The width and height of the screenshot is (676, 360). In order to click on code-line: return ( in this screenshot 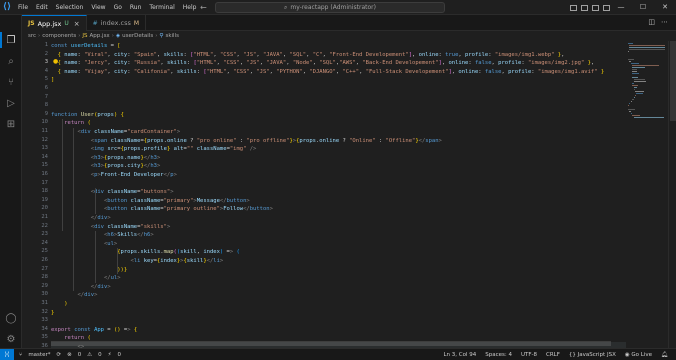, I will do `click(71, 123)`.